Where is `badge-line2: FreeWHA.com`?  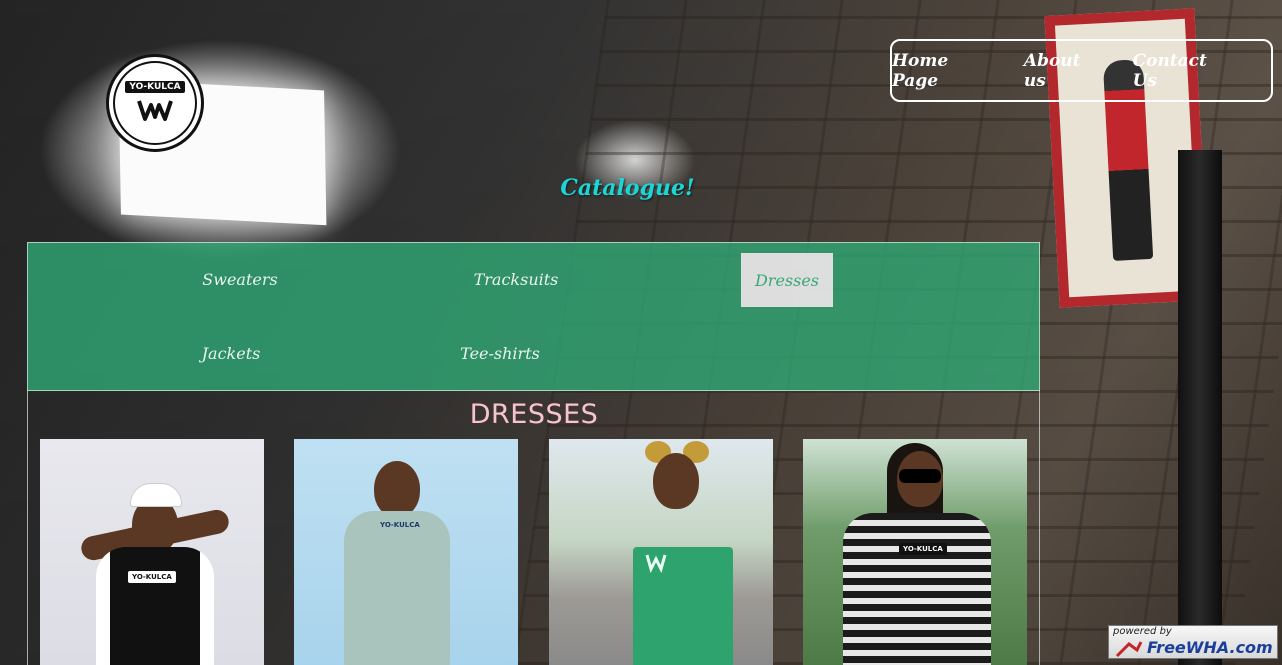
badge-line2: FreeWHA.com is located at coordinates (1210, 647).